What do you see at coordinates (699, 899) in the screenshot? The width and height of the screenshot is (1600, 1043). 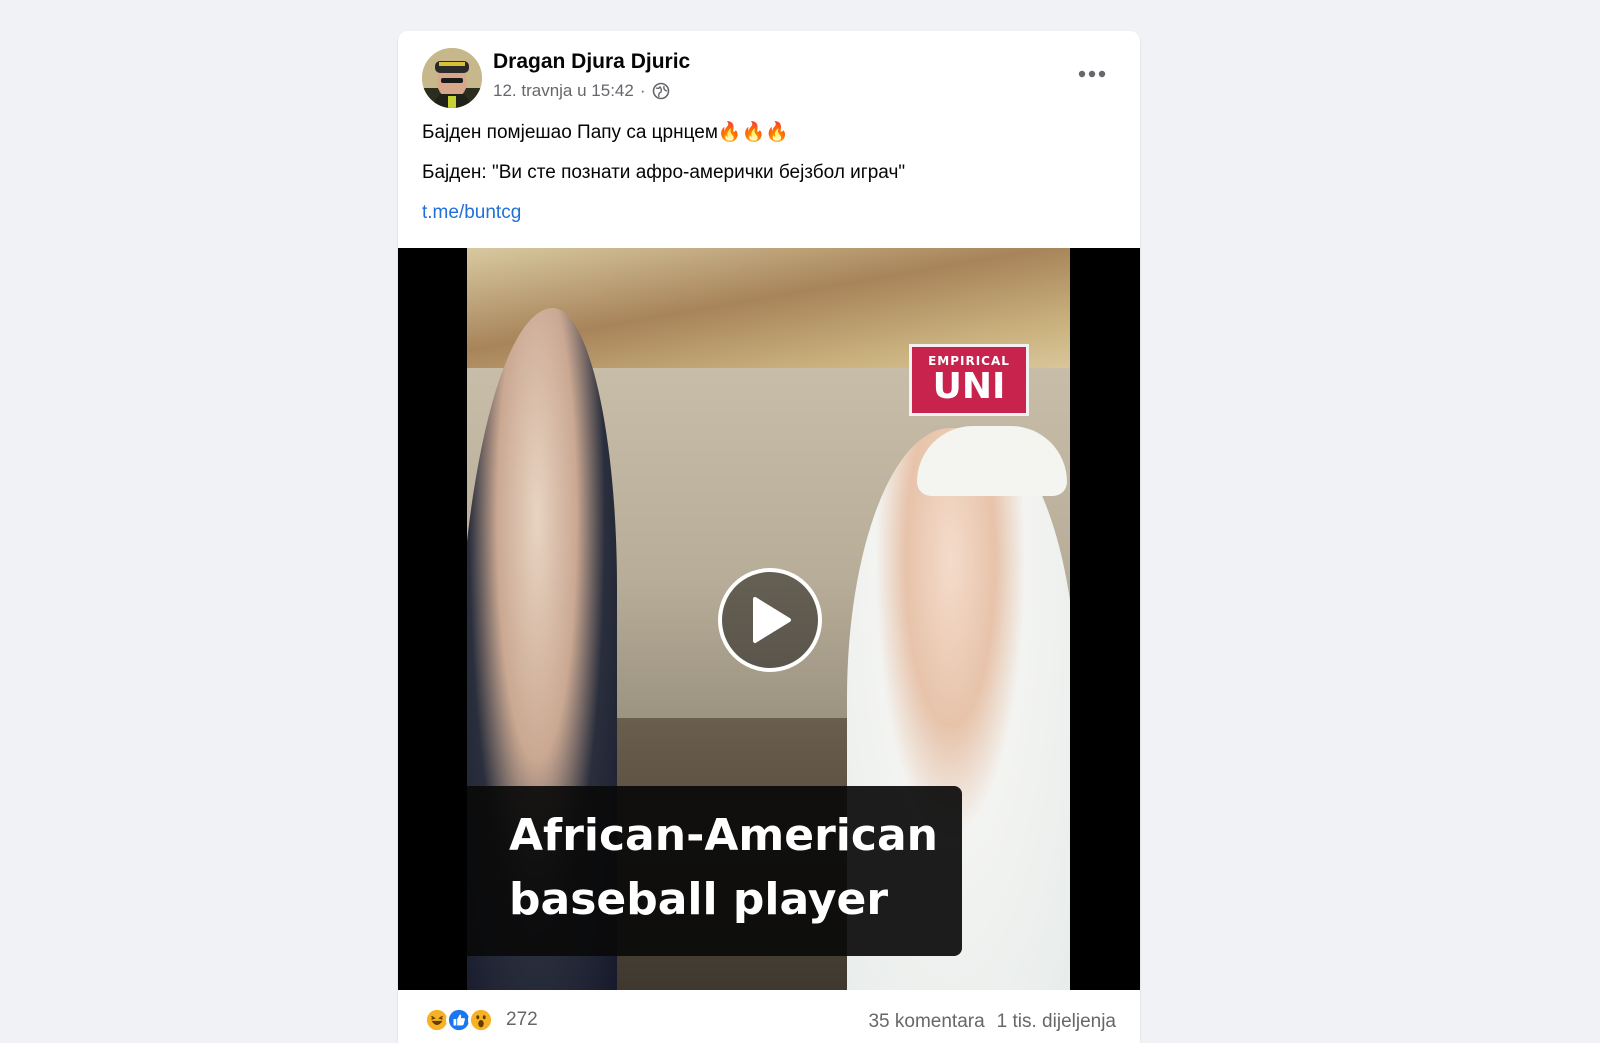 I see `video-caption-line-2: baseball player` at bounding box center [699, 899].